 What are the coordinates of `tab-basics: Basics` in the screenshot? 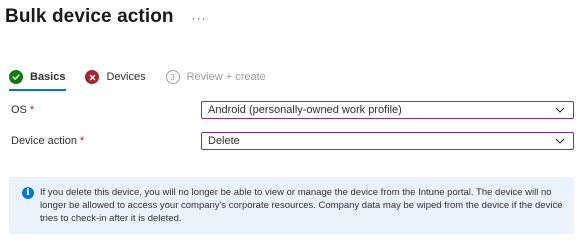 It's located at (38, 80).